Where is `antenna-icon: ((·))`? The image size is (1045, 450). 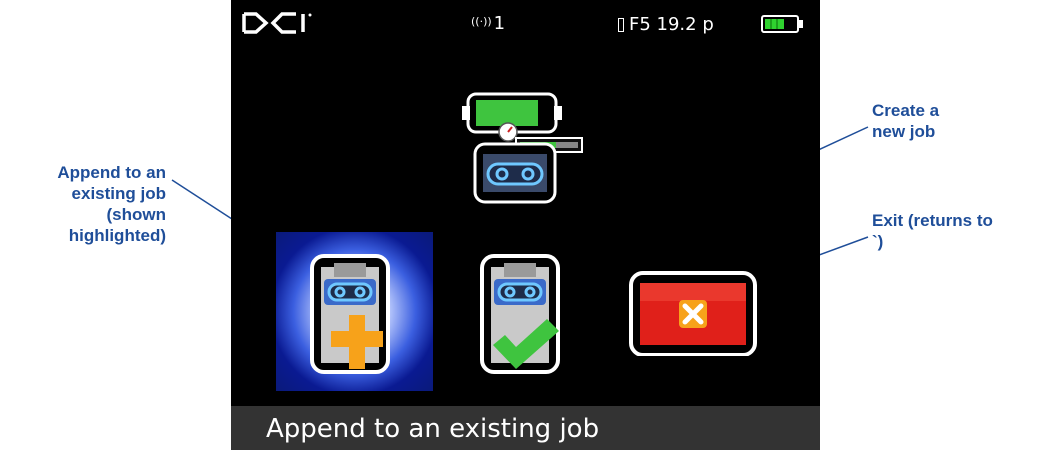
antenna-icon: ((·)) is located at coordinates (481, 21).